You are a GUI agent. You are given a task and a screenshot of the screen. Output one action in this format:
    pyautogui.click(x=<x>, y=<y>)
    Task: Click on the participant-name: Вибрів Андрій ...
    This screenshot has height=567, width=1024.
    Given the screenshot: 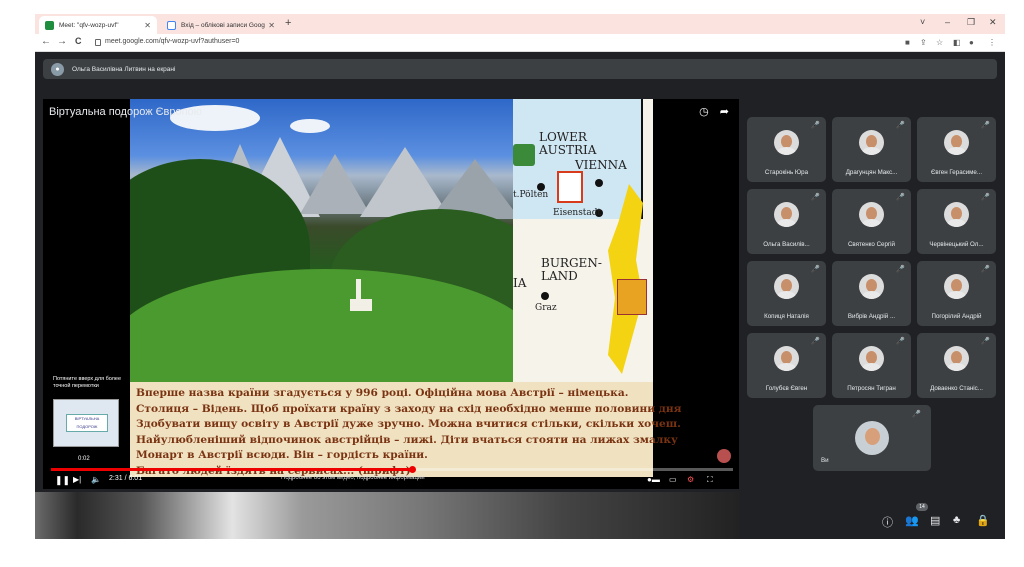 What is the action you would take?
    pyautogui.click(x=871, y=316)
    